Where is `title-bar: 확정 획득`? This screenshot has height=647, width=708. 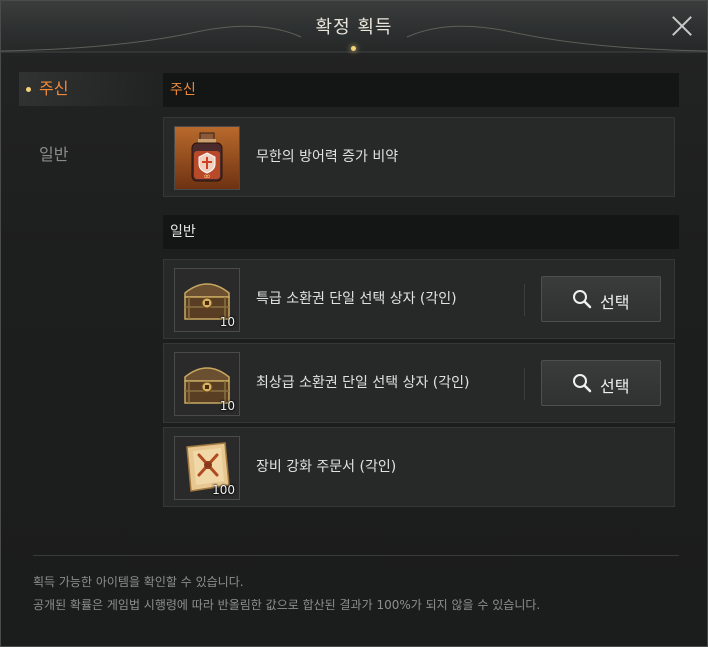
title-bar: 확정 획득 is located at coordinates (354, 27).